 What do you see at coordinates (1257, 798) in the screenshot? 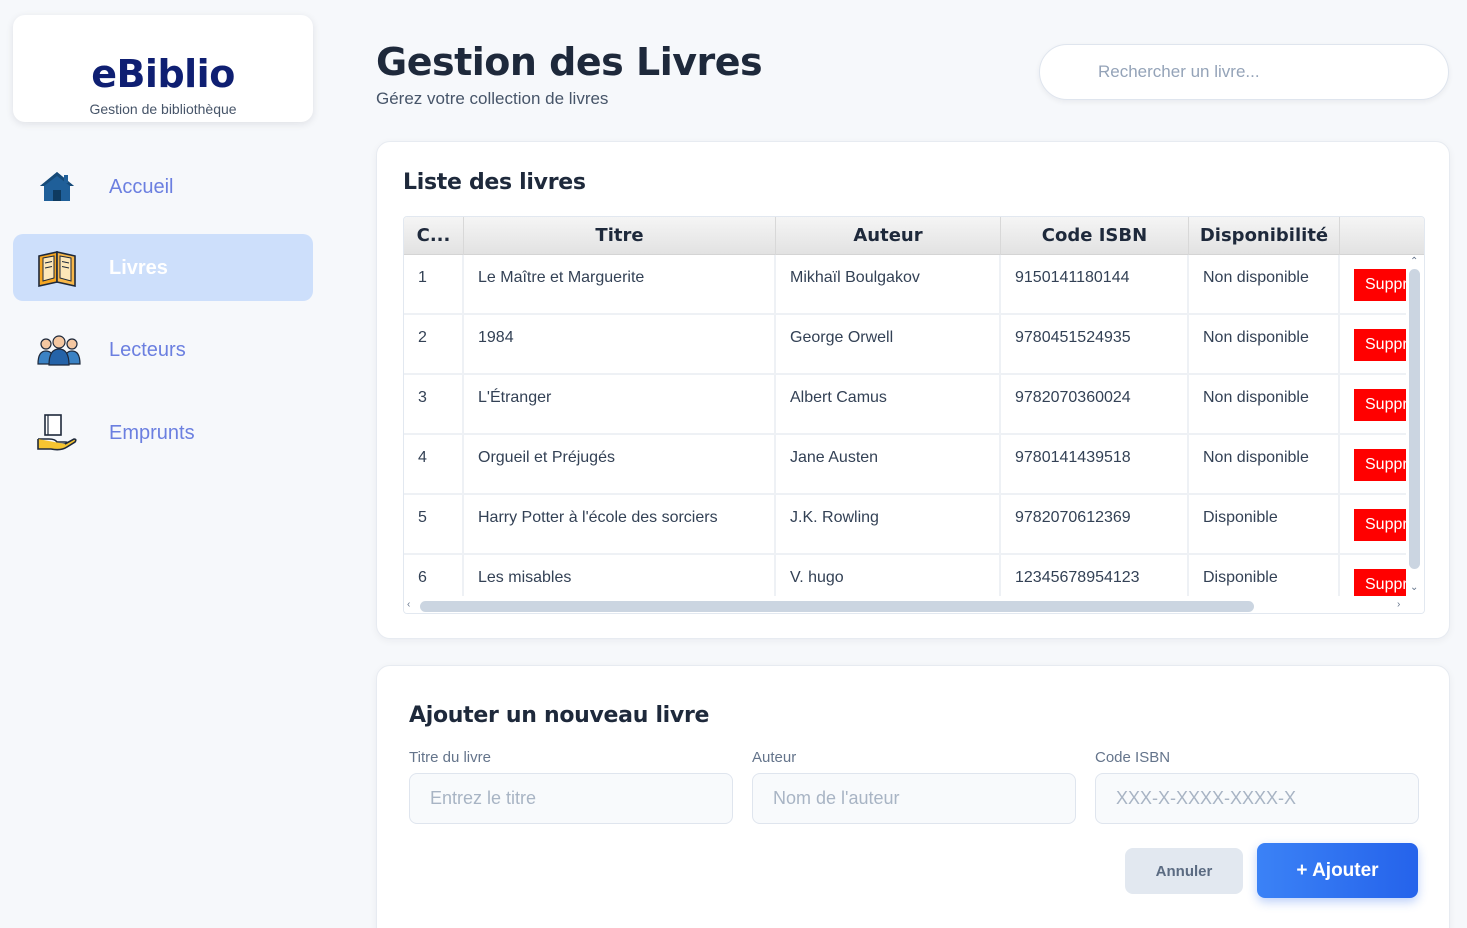
I see `isbn-field` at bounding box center [1257, 798].